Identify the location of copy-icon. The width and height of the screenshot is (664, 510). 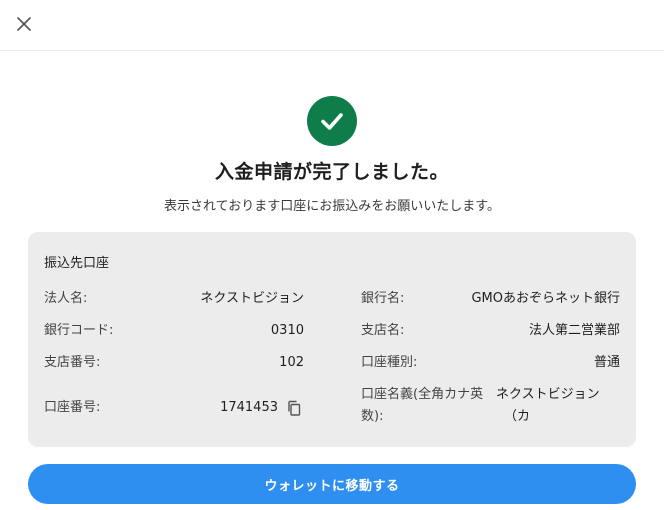
(294, 408).